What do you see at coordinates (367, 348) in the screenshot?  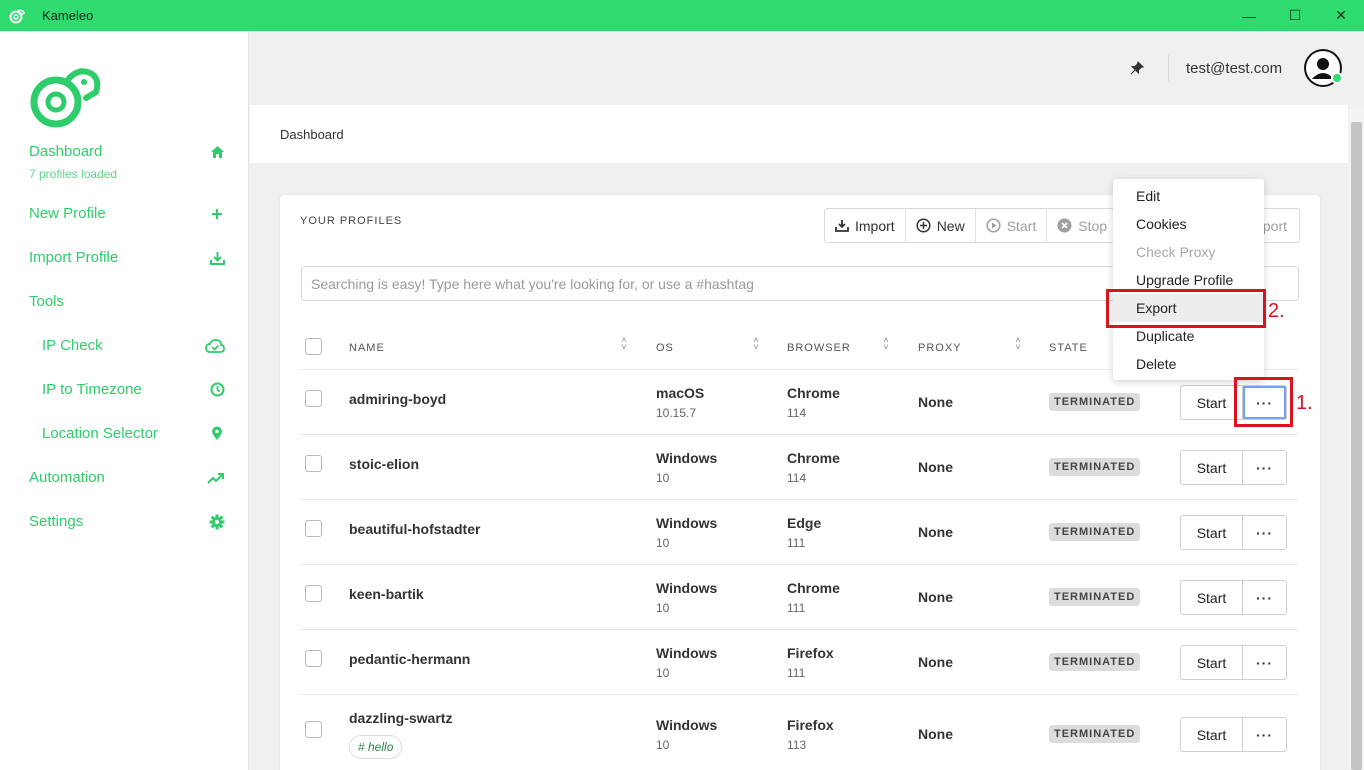 I see `column-header-name: NAME` at bounding box center [367, 348].